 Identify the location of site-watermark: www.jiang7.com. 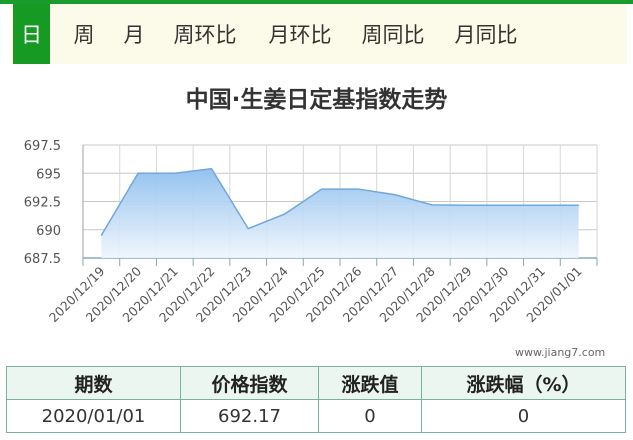
(560, 352).